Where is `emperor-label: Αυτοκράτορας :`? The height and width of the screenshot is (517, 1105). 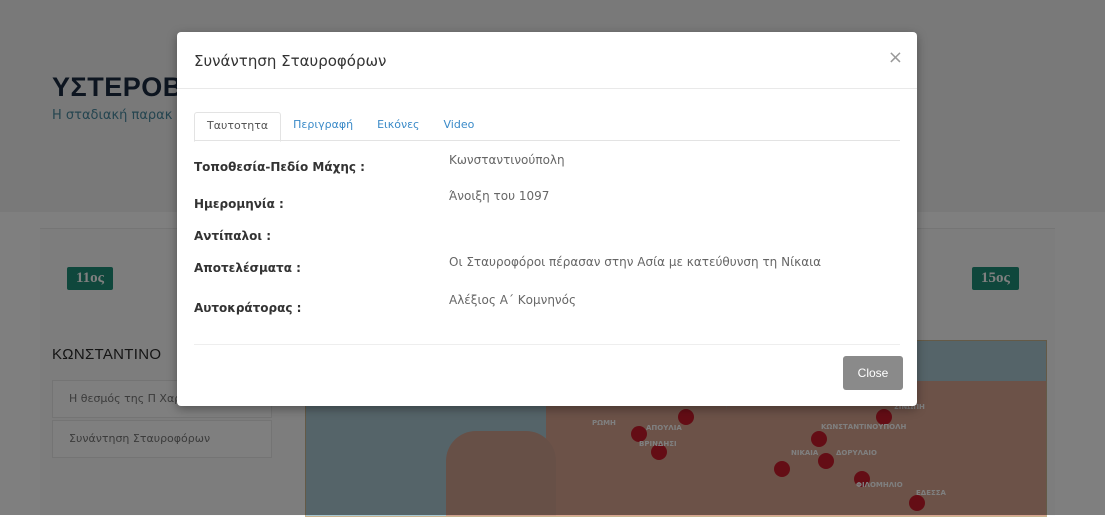 emperor-label: Αυτοκράτορας : is located at coordinates (248, 308).